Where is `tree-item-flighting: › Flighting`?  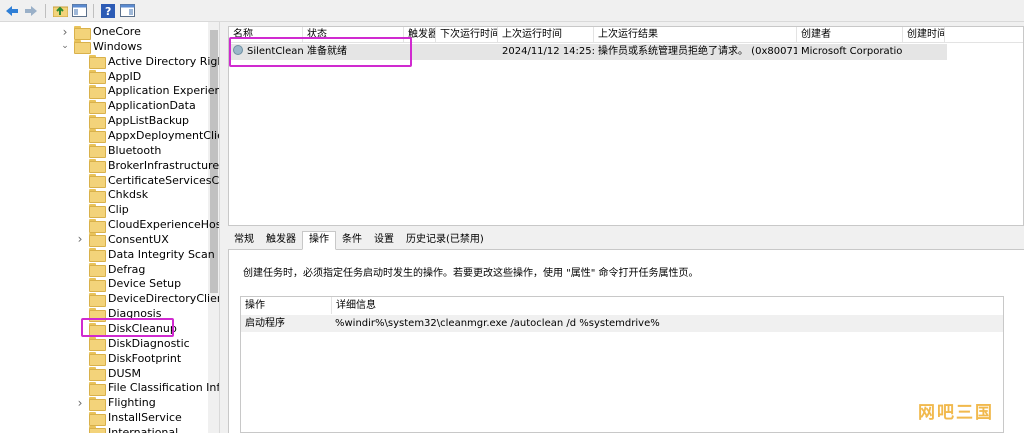
tree-item-flighting: › Flighting is located at coordinates (115, 403).